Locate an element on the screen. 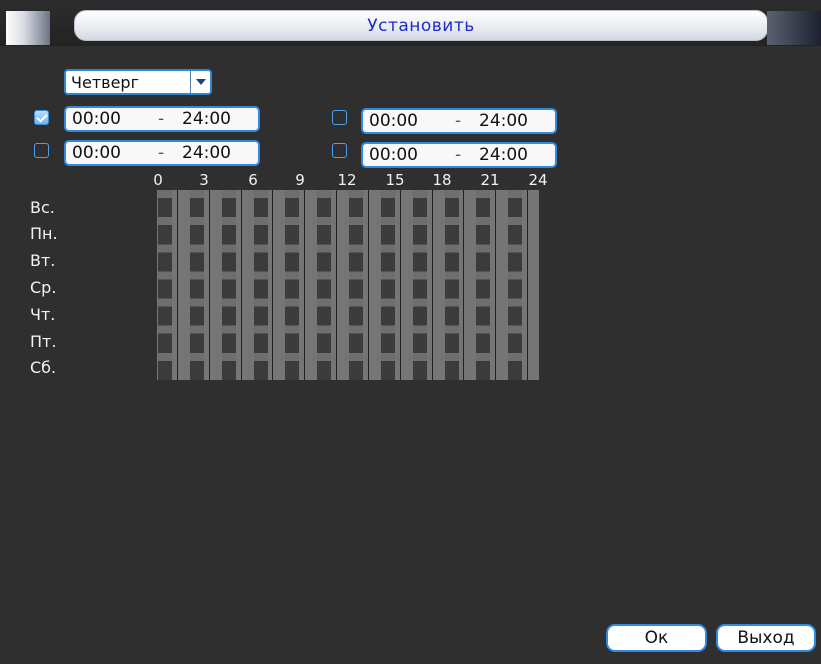 The width and height of the screenshot is (821, 664). period-4-checkbox is located at coordinates (339, 150).